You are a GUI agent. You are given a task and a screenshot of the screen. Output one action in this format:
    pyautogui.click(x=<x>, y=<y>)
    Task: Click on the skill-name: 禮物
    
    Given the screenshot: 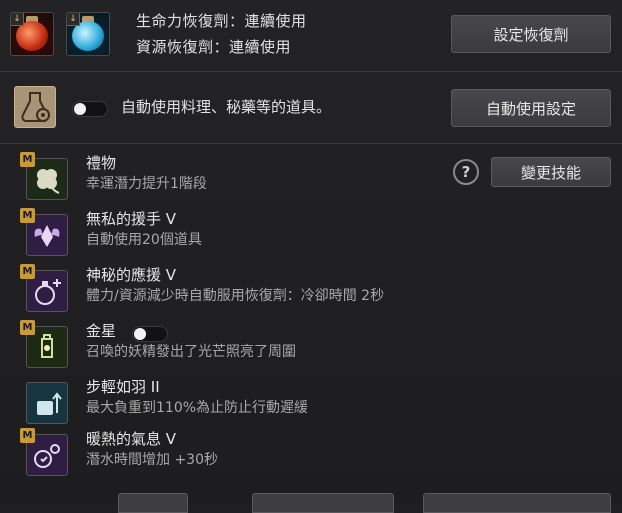 What is the action you would take?
    pyautogui.click(x=101, y=163)
    